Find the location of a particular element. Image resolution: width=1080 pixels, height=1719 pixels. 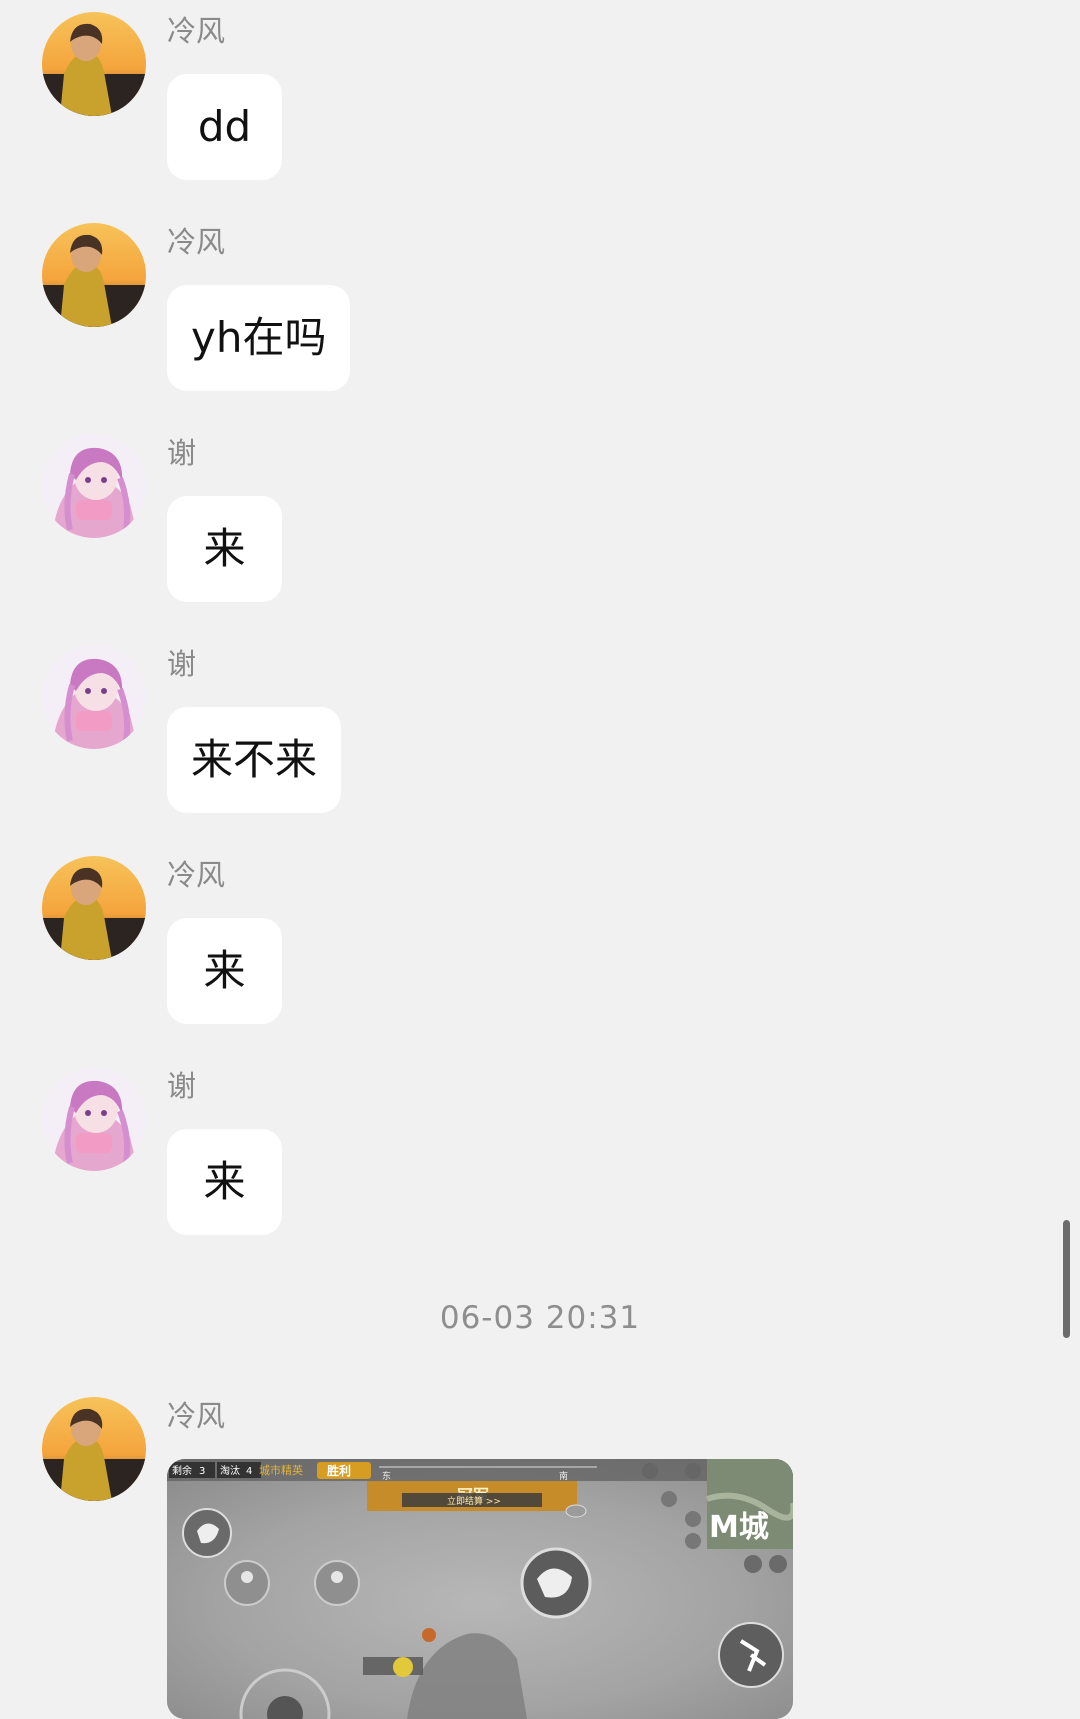

svg-text: 淘汰 is located at coordinates (230, 1470).